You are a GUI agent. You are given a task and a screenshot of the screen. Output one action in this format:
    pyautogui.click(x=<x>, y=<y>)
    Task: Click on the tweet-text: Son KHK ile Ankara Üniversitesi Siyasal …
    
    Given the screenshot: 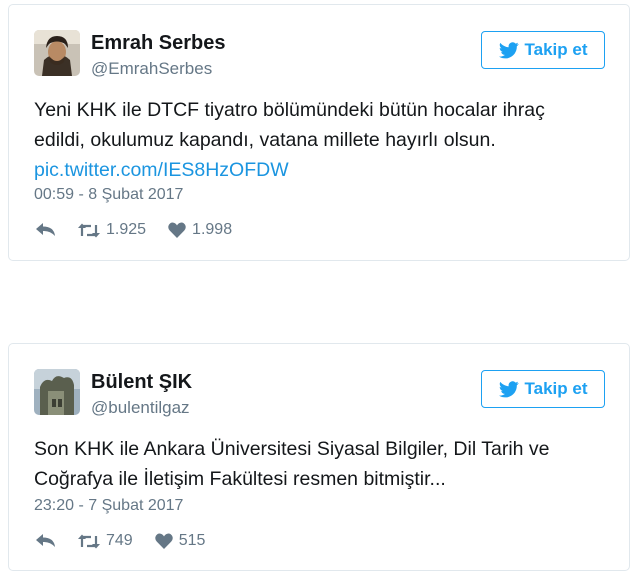 What is the action you would take?
    pyautogui.click(x=319, y=464)
    